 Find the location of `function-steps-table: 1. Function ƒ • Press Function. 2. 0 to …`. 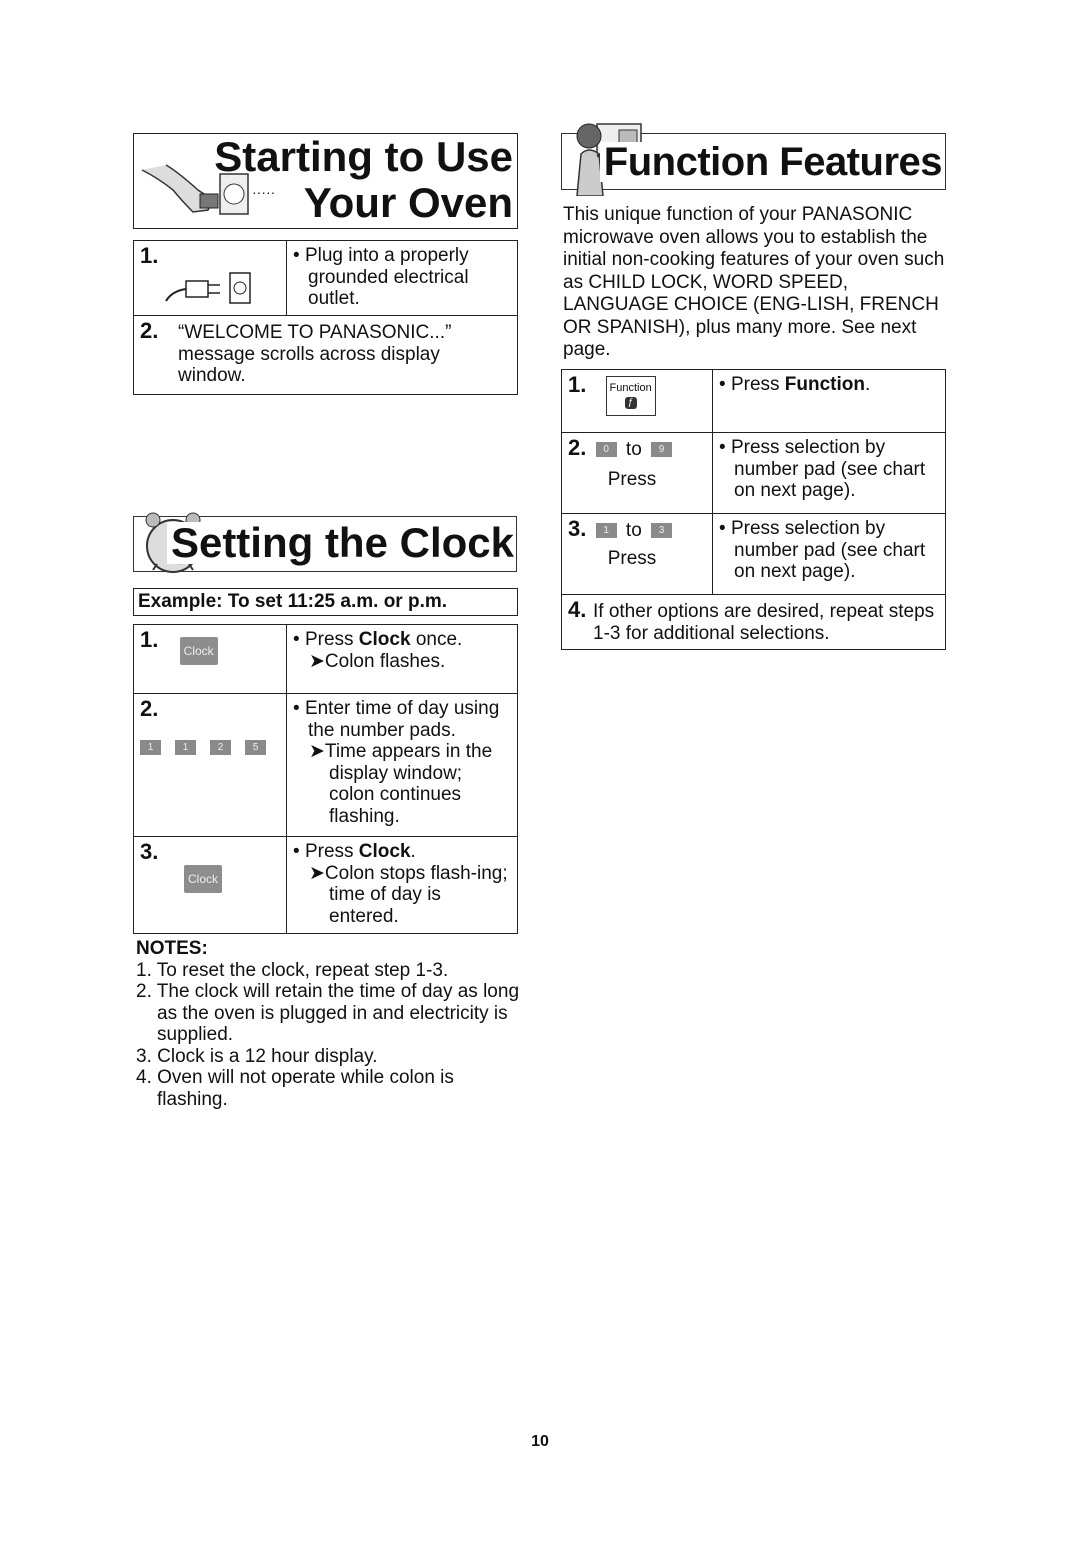

function-steps-table: 1. Function ƒ • Press Function. 2. 0 to … is located at coordinates (753, 509).